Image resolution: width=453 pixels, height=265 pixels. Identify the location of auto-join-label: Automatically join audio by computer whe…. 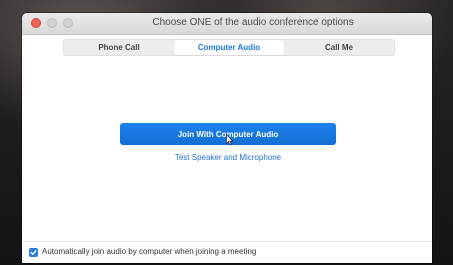
(149, 251).